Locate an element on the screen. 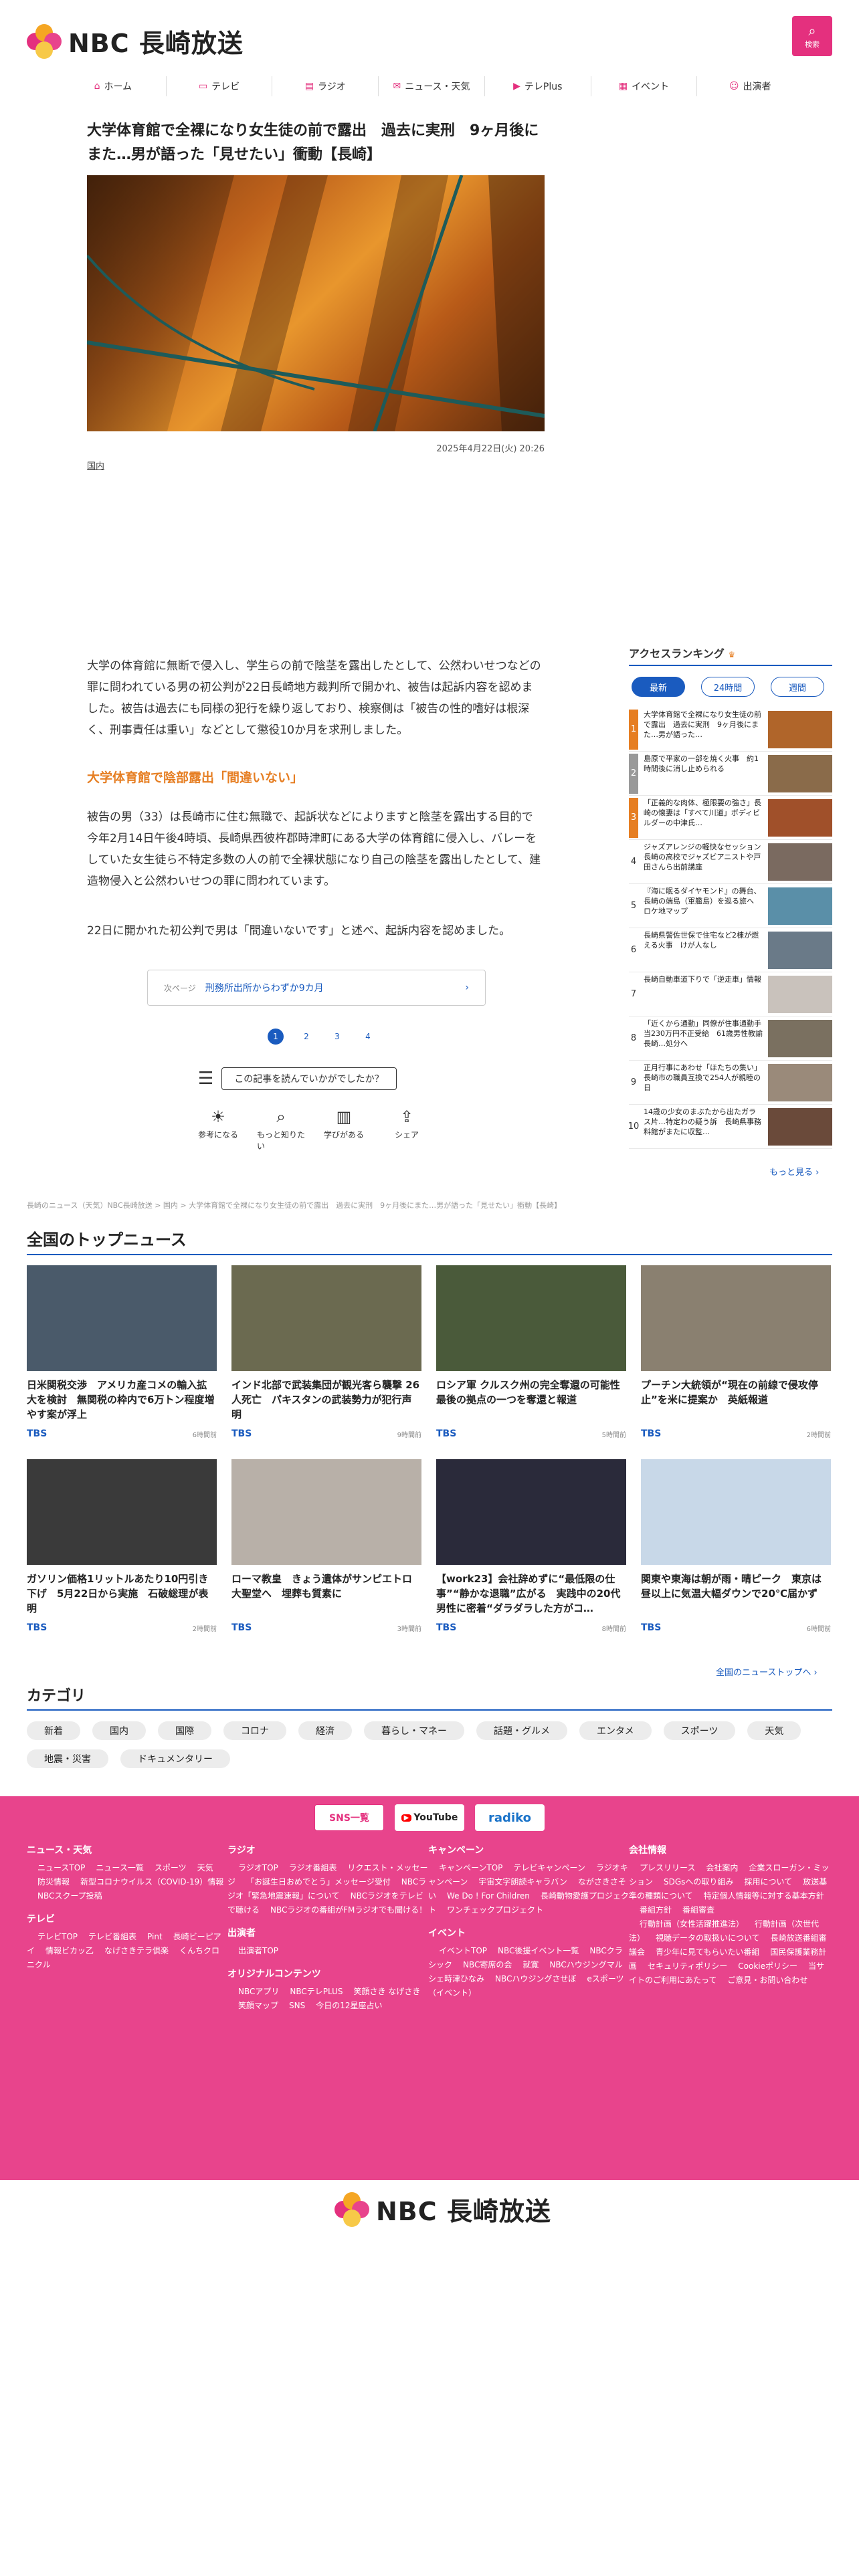 Image resolution: width=859 pixels, height=2576 pixels. youtube-button: ▶ YouTube is located at coordinates (429, 1818).